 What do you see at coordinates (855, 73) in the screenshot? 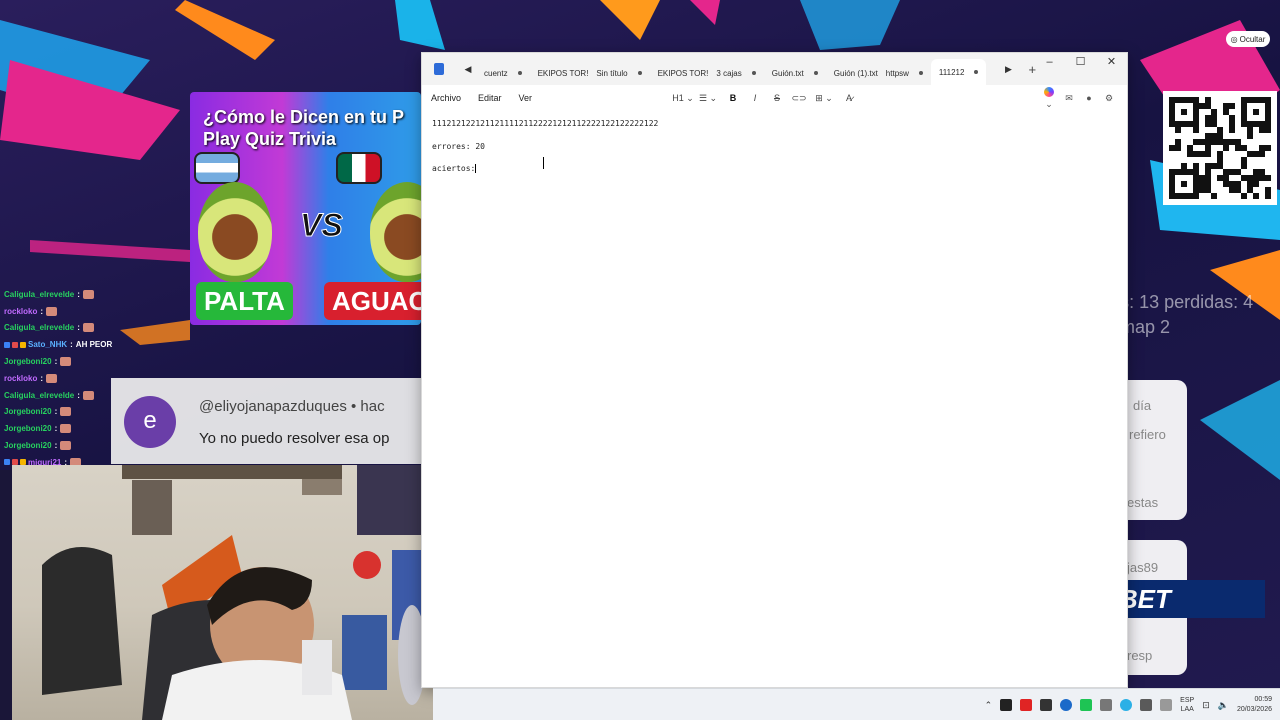
I see `tab-label: Guión (1).txt` at bounding box center [855, 73].